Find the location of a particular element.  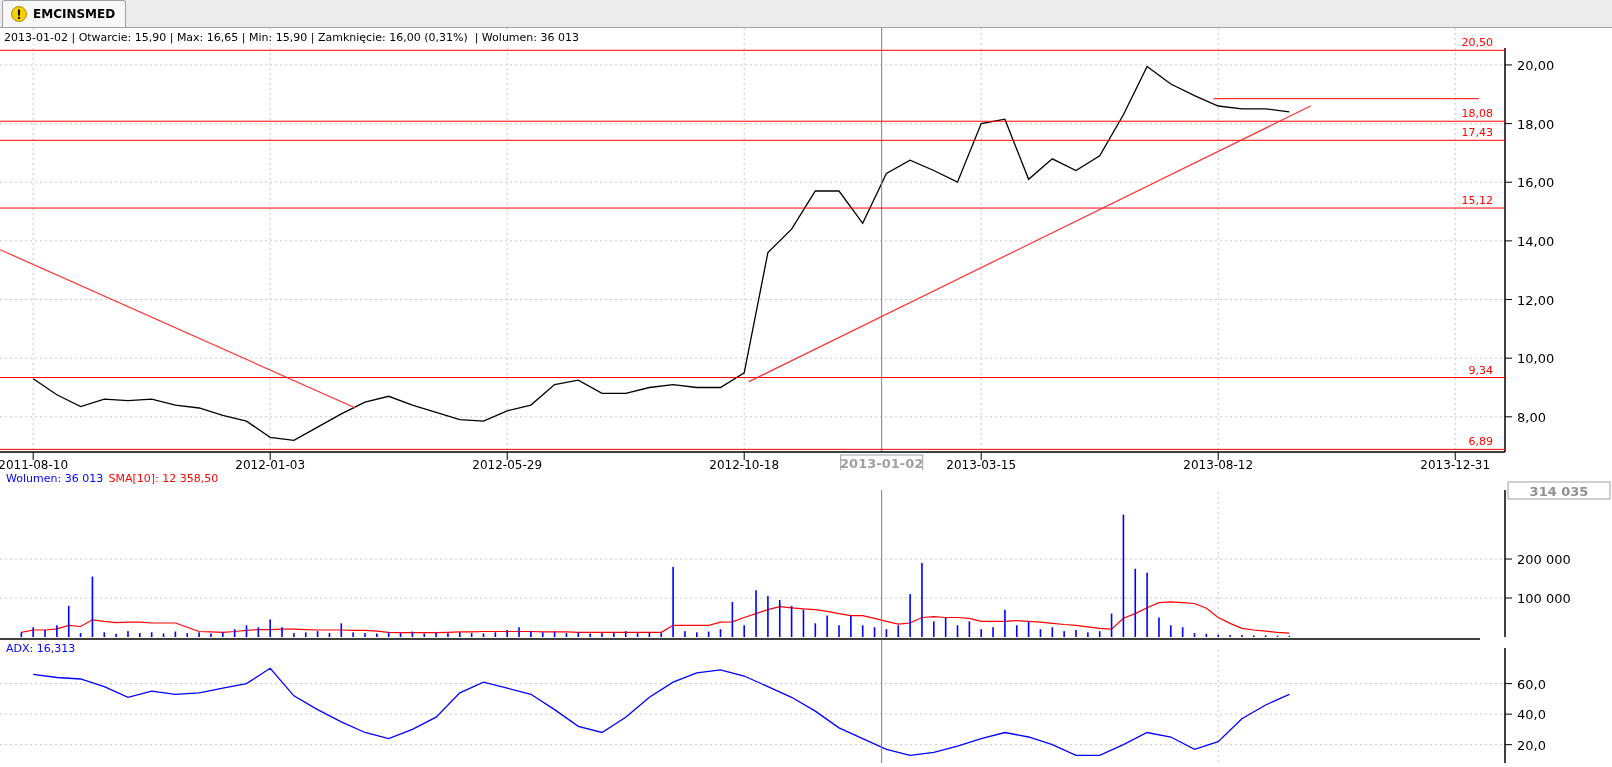

level-label: 15,12 is located at coordinates (1477, 201).